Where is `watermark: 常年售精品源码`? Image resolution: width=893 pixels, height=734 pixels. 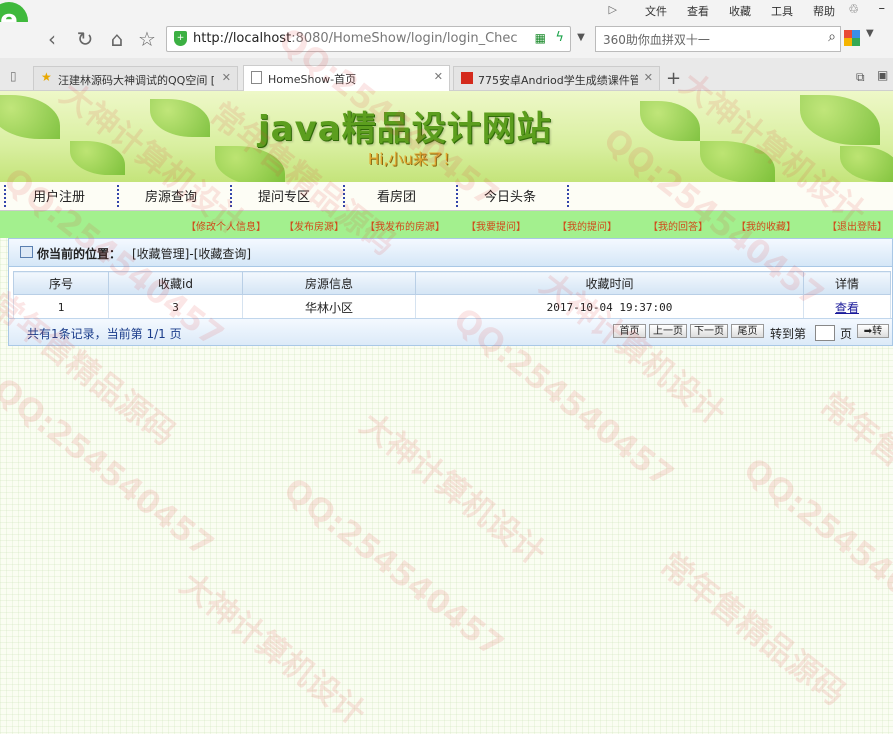 watermark: 常年售精品源码 is located at coordinates (852, 468).